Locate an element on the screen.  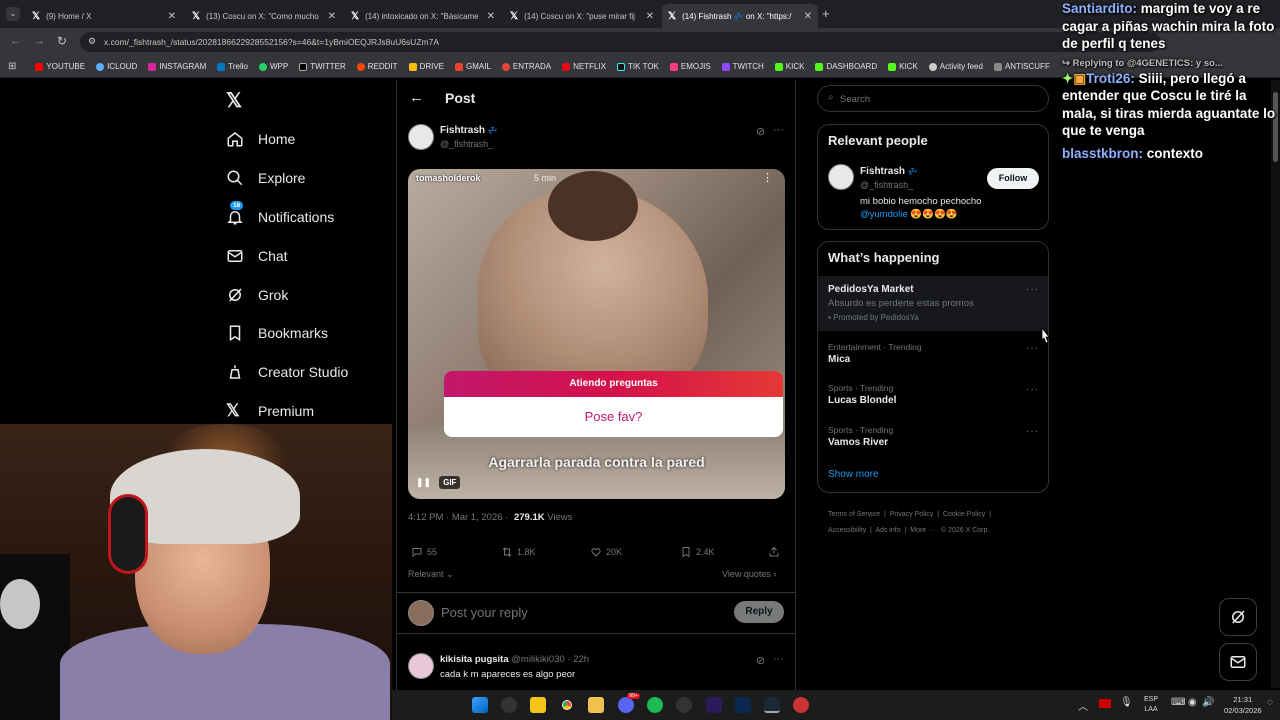
commenter-handle: @milikiki030 is located at coordinates (537, 659).